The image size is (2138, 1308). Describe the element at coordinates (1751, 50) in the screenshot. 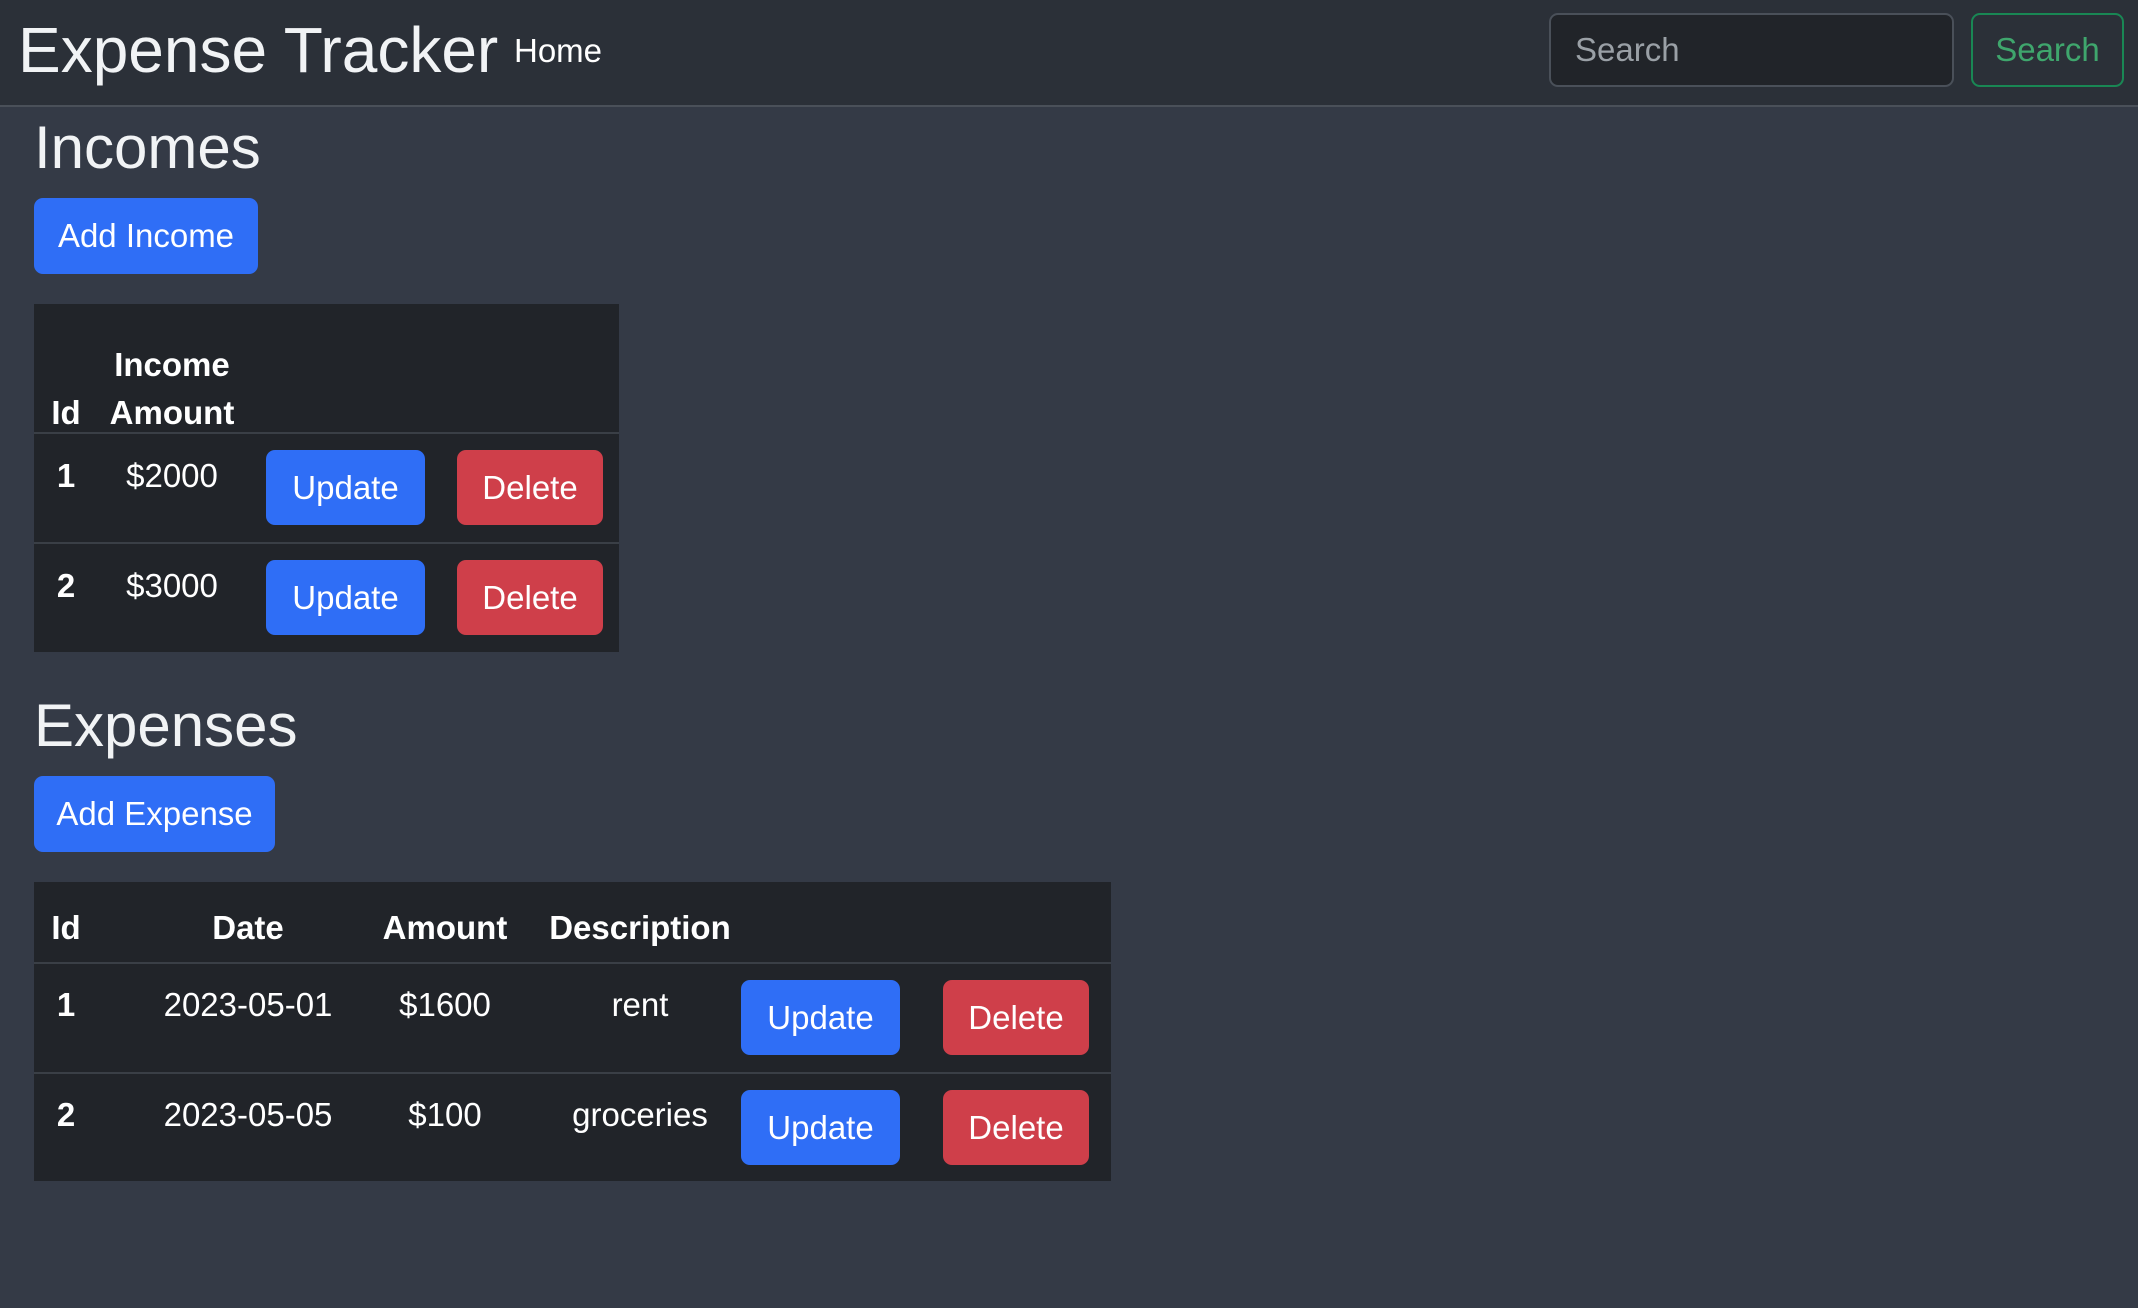

I see `search-input` at that location.